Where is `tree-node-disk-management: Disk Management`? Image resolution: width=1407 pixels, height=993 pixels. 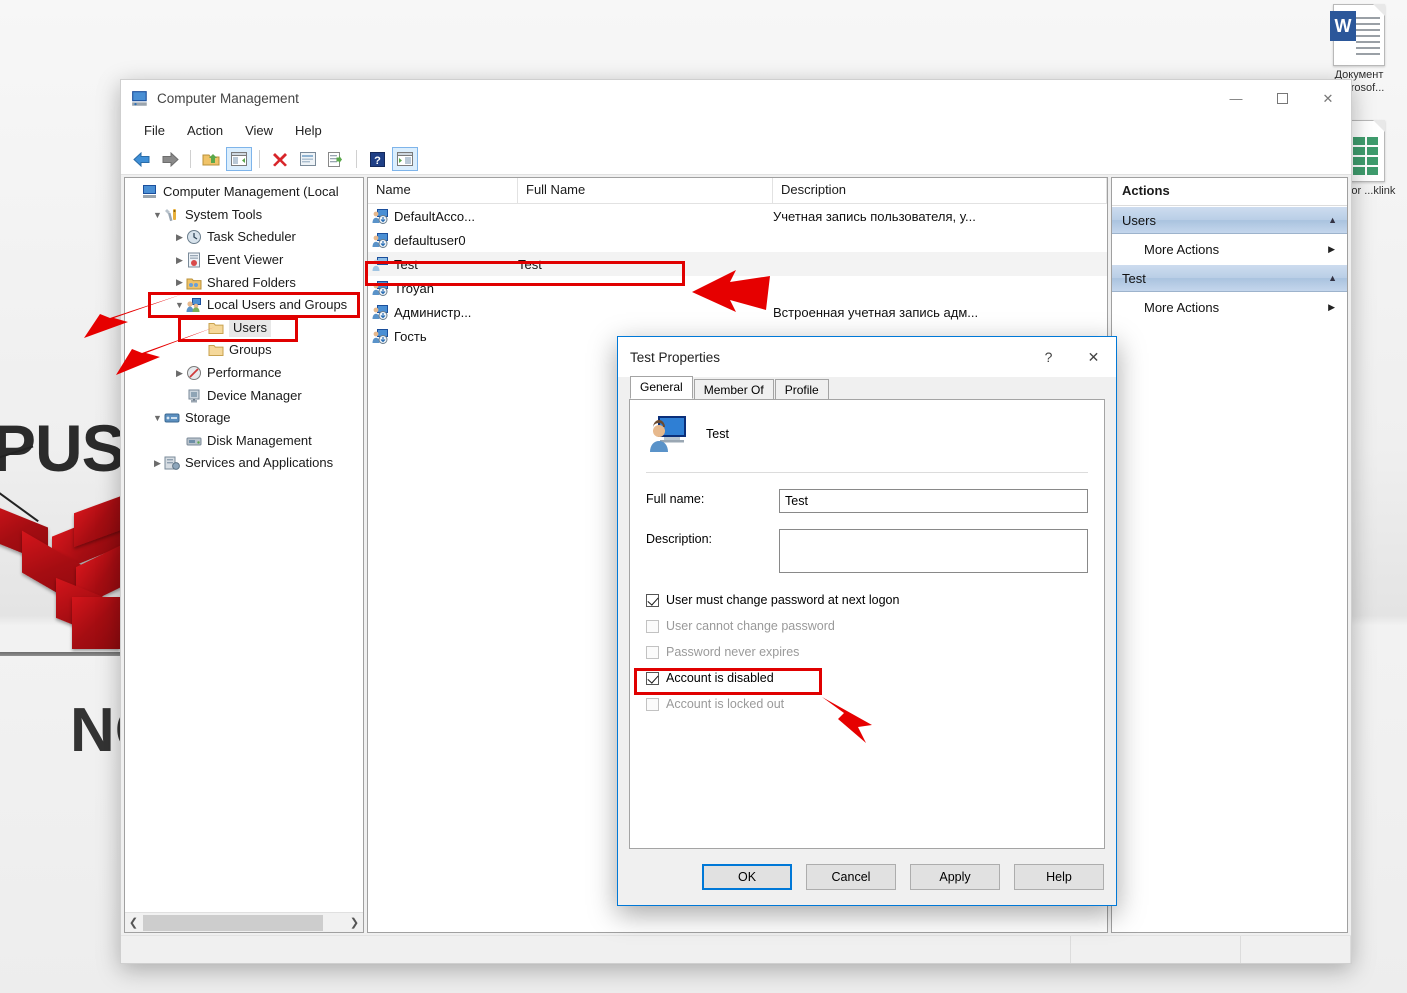
tree-node-disk-management: Disk Management is located at coordinates (244, 441).